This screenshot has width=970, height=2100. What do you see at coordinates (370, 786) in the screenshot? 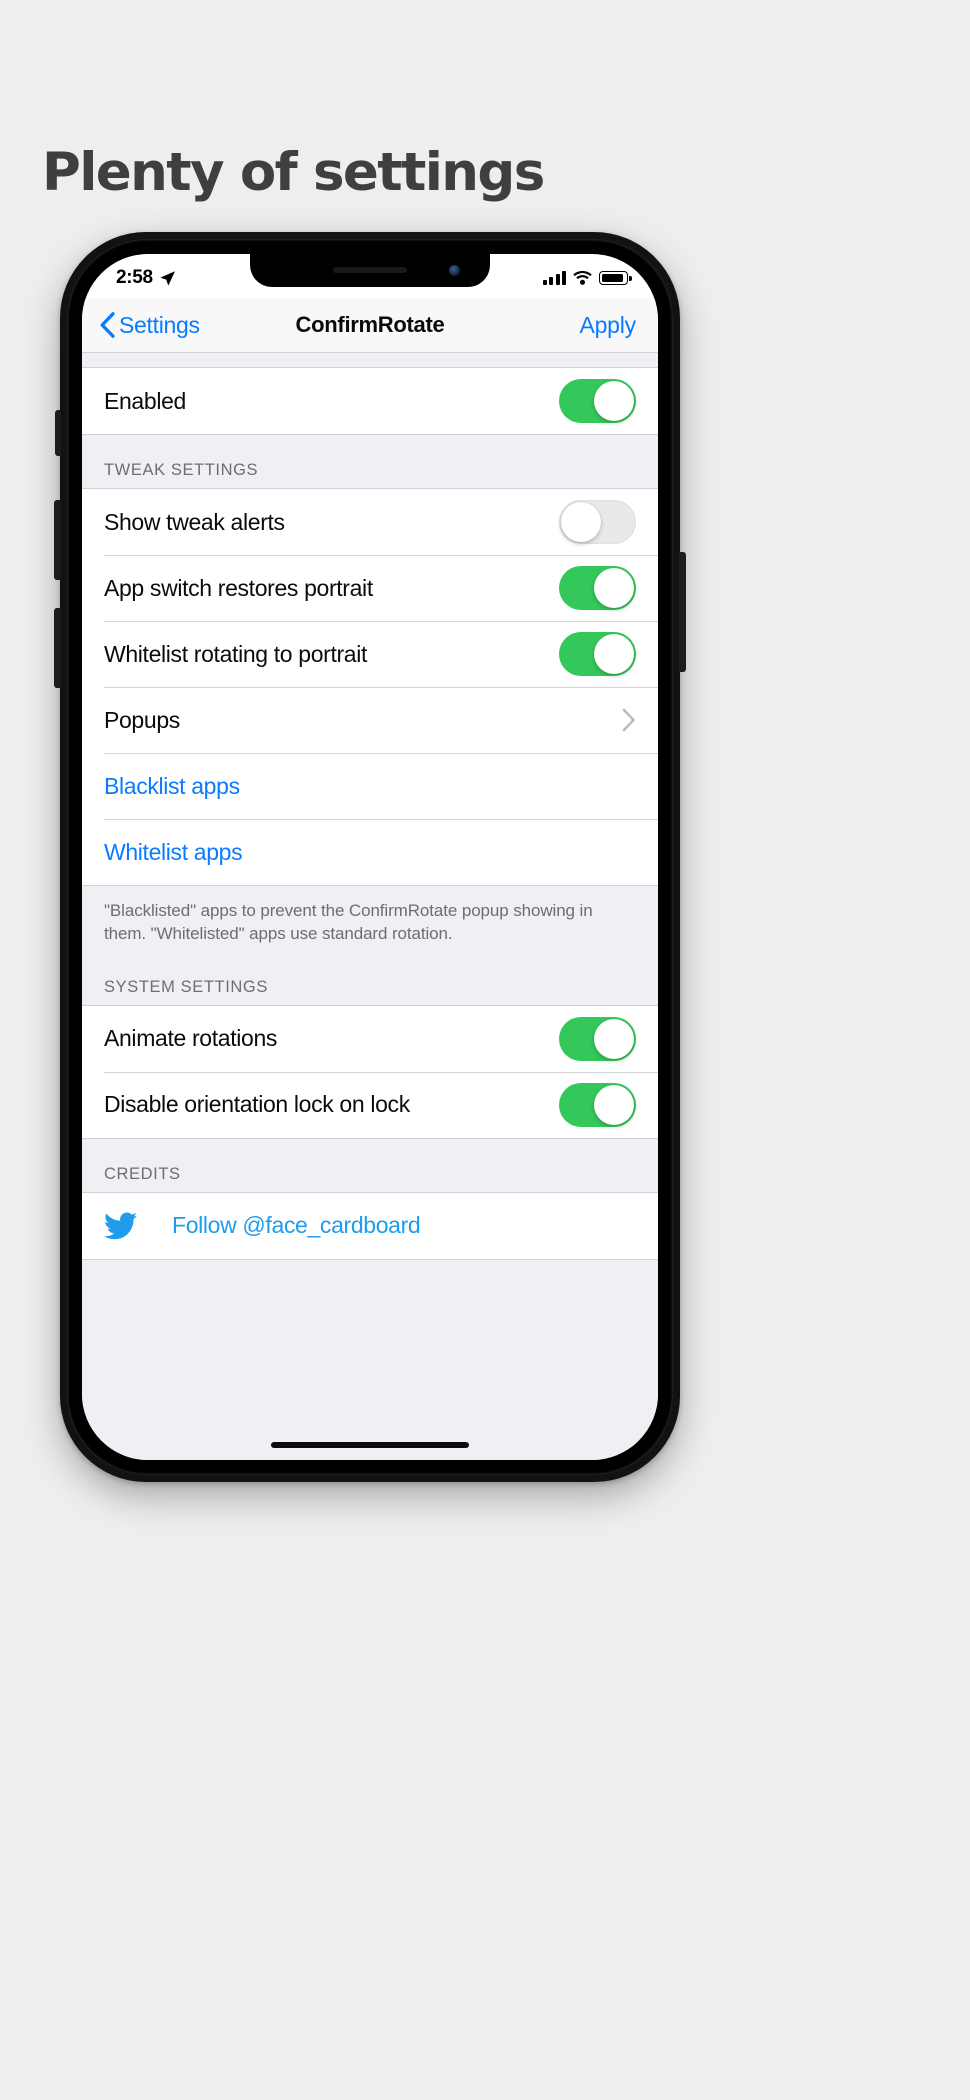
I see `table-row: Blacklist apps` at bounding box center [370, 786].